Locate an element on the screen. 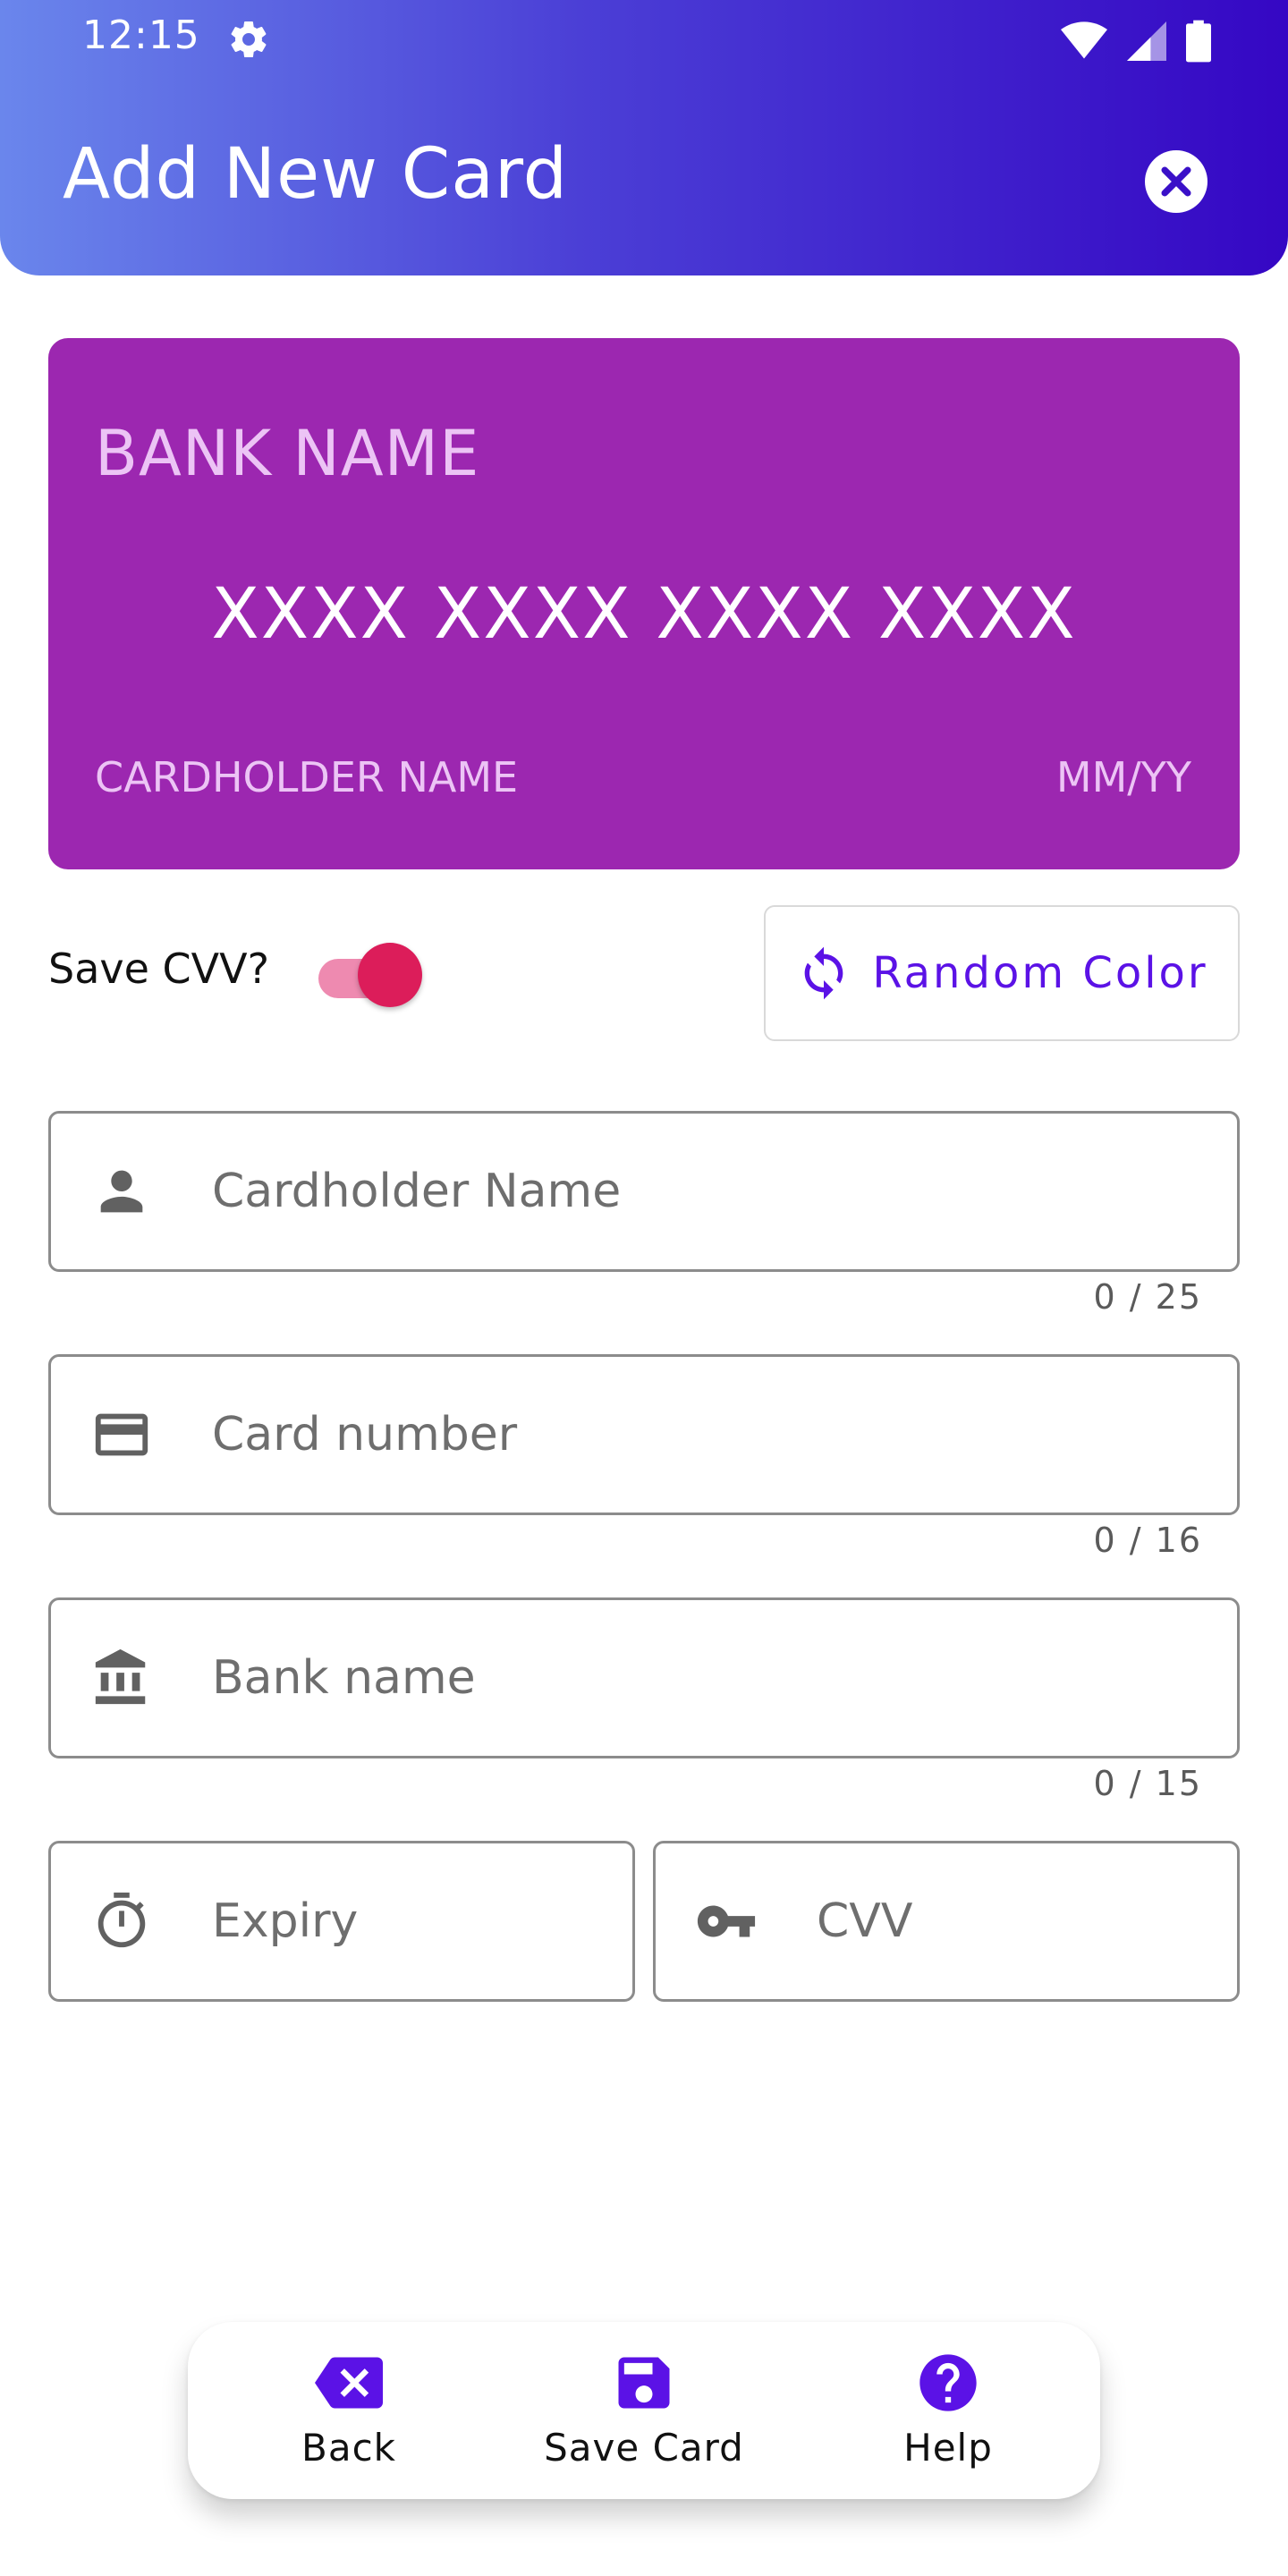 The height and width of the screenshot is (2576, 1288). nav-save-label: Save Card is located at coordinates (644, 2448).